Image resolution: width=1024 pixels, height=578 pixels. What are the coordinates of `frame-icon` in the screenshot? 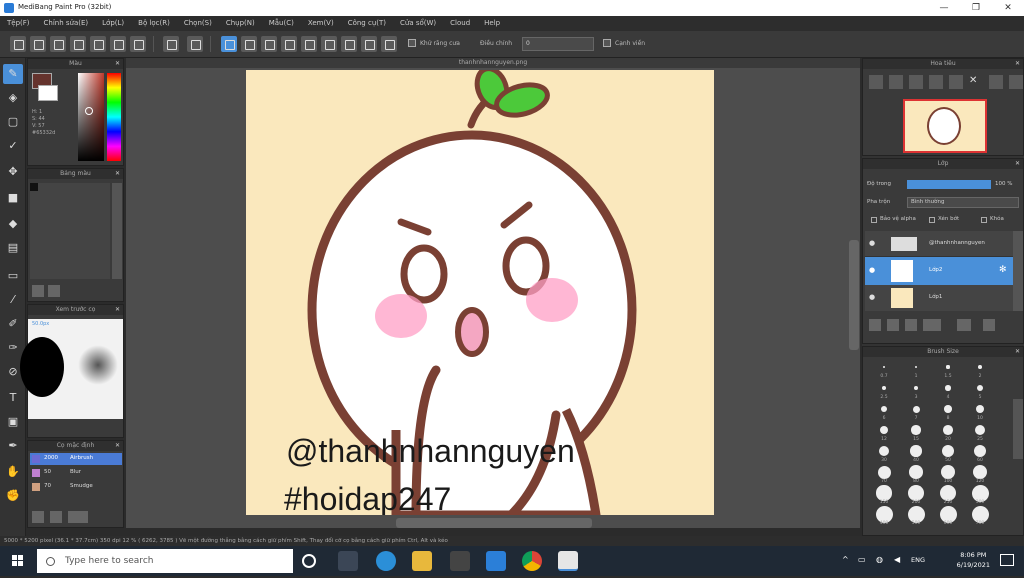 It's located at (138, 44).